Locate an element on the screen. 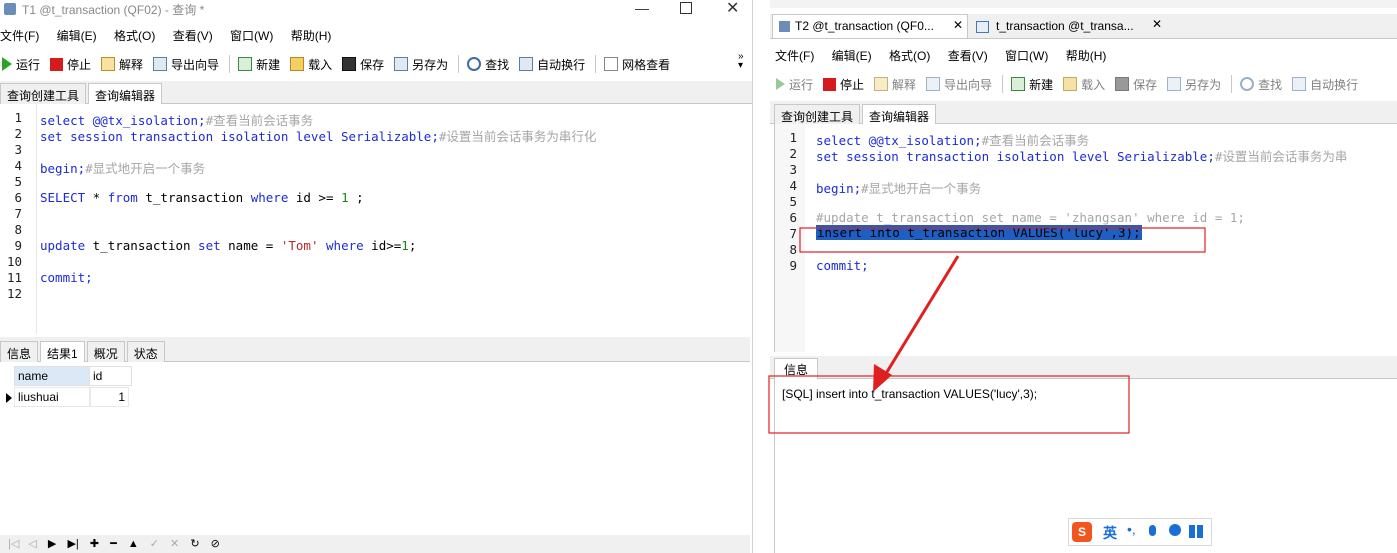 Image resolution: width=1397 pixels, height=553 pixels. highlight-box-insert is located at coordinates (1002, 240).